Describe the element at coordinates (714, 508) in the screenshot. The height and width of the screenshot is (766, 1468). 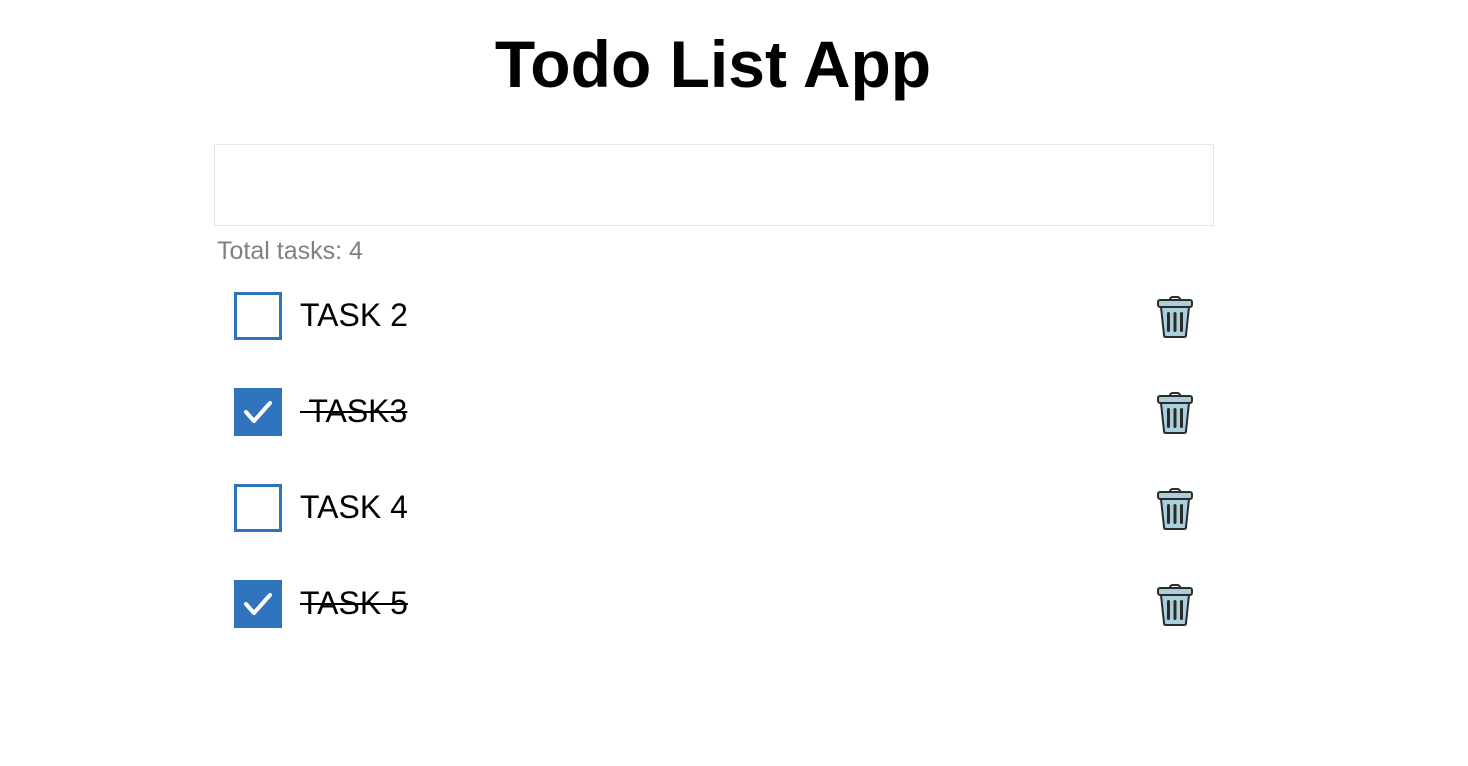
I see `task-item: TASK 4` at that location.